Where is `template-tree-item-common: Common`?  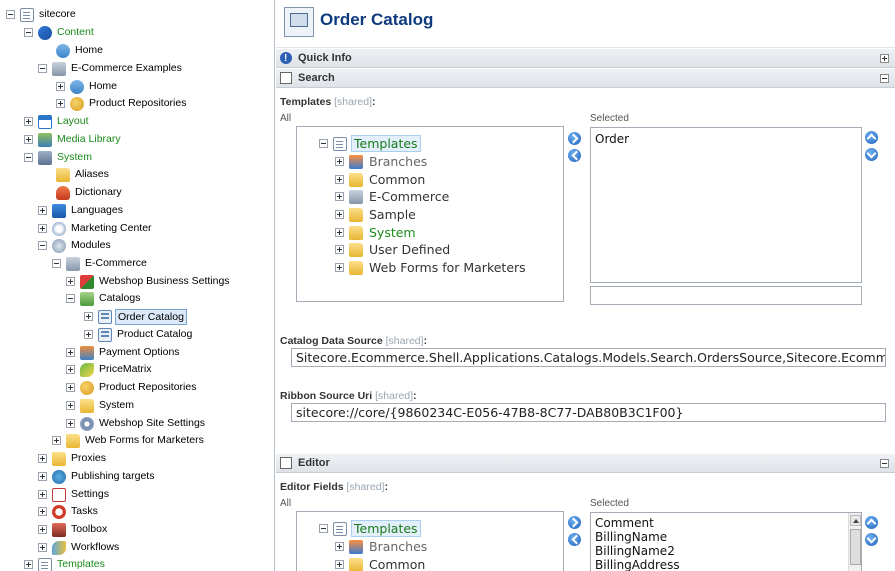
template-tree-item-common: Common is located at coordinates (381, 179).